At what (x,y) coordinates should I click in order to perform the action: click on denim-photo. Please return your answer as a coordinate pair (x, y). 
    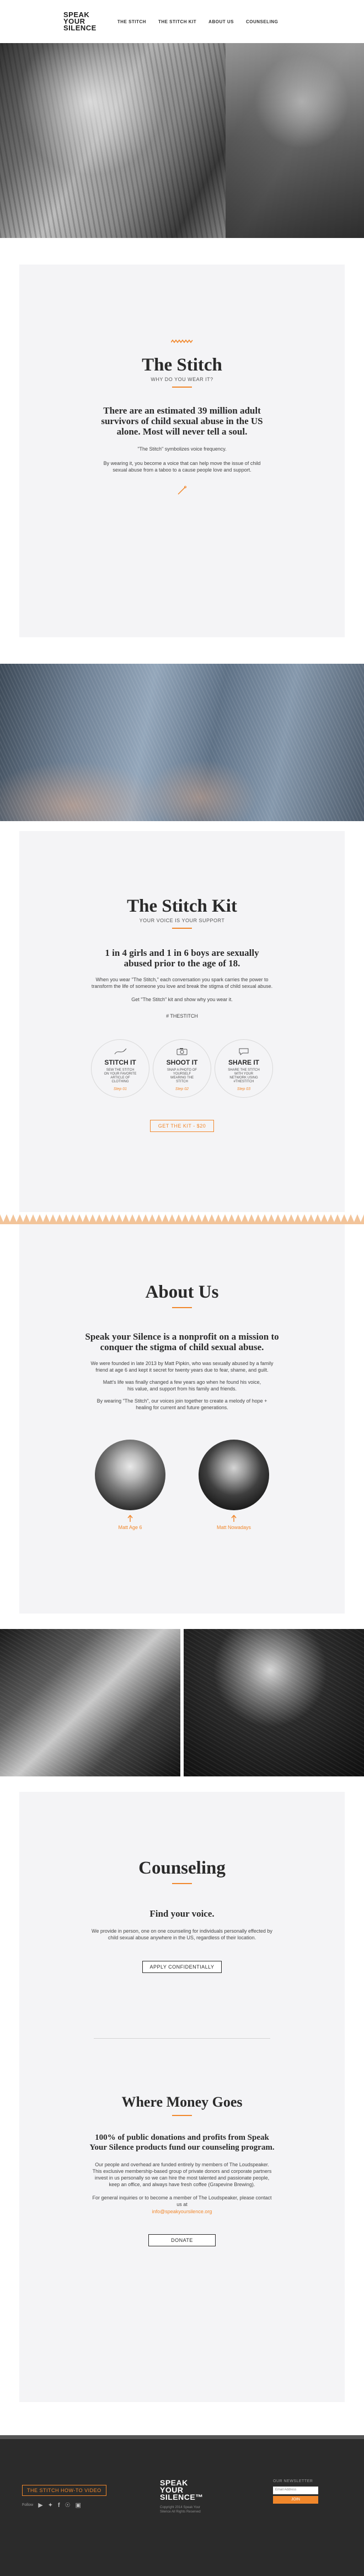
    Looking at the image, I should click on (182, 743).